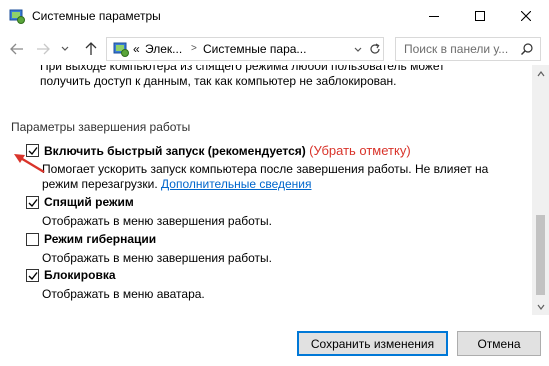  Describe the element at coordinates (236, 184) in the screenshot. I see `more-info-link: Дополнительные сведения` at that location.